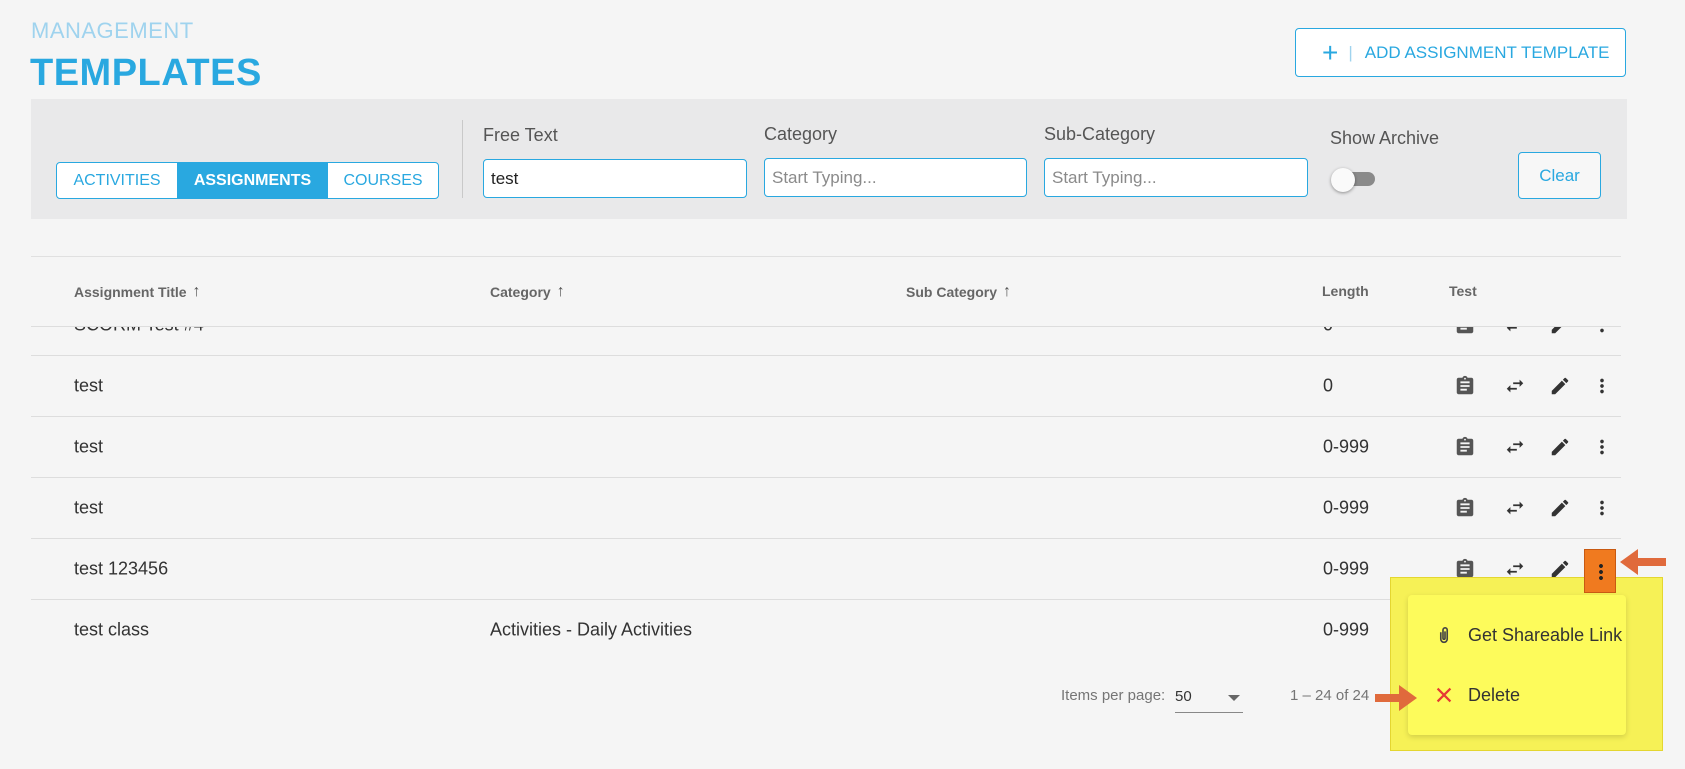 The width and height of the screenshot is (1685, 769). Describe the element at coordinates (462, 159) in the screenshot. I see `filter-divider` at that location.